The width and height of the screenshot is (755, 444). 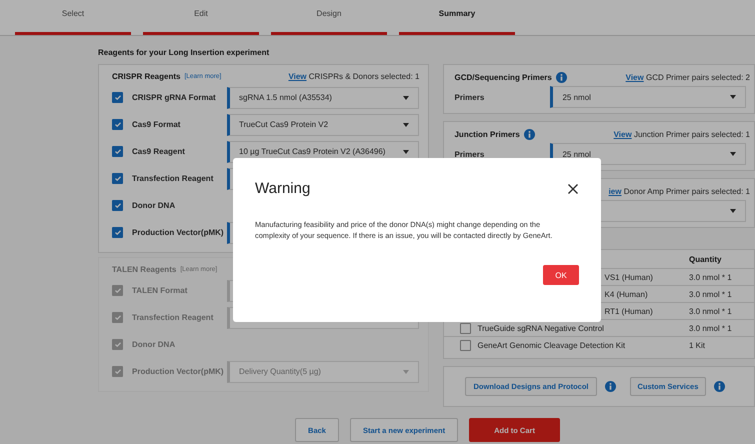 I want to click on panel-title: GCD/Sequencing Primers, so click(x=503, y=77).